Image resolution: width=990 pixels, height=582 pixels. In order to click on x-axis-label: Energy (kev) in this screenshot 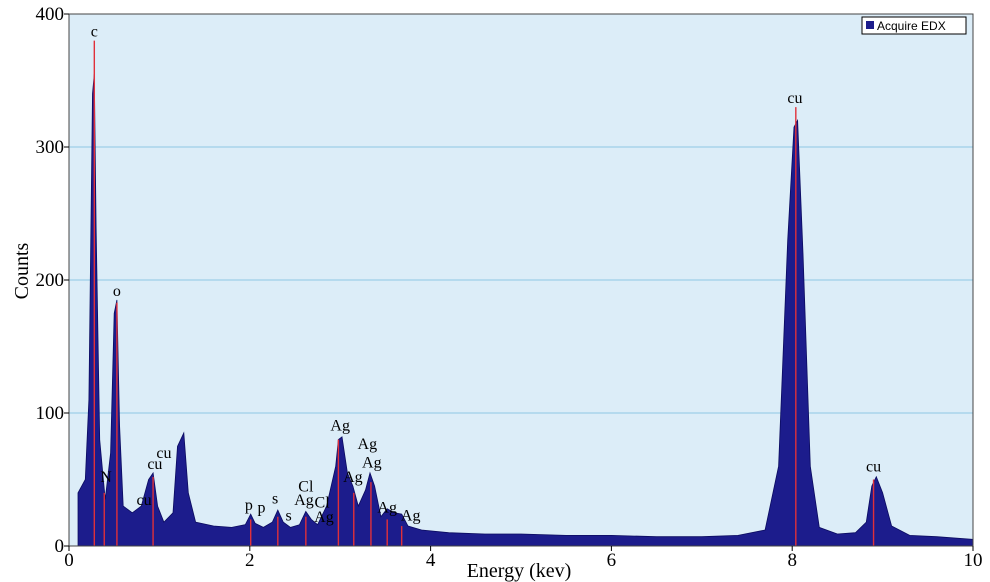, I will do `click(519, 571)`.